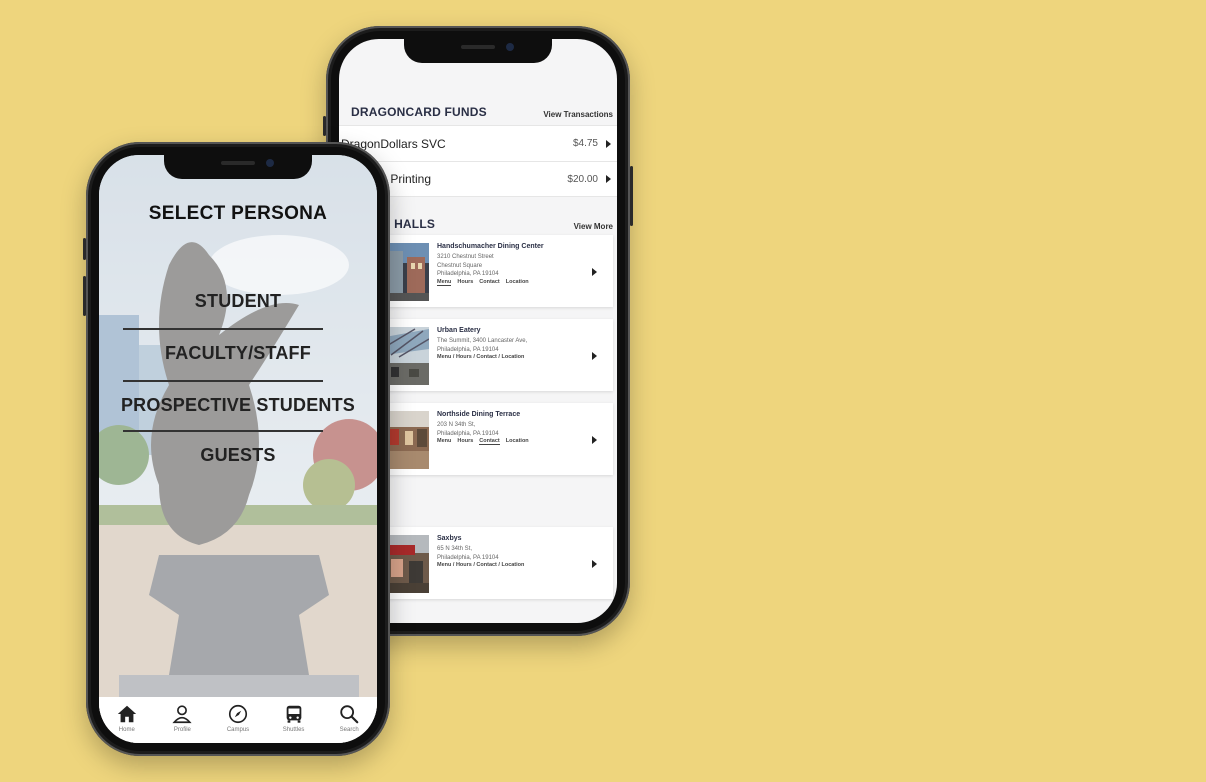 The height and width of the screenshot is (782, 1206). I want to click on funds-title: DRAGONCARD FUNDS, so click(419, 112).